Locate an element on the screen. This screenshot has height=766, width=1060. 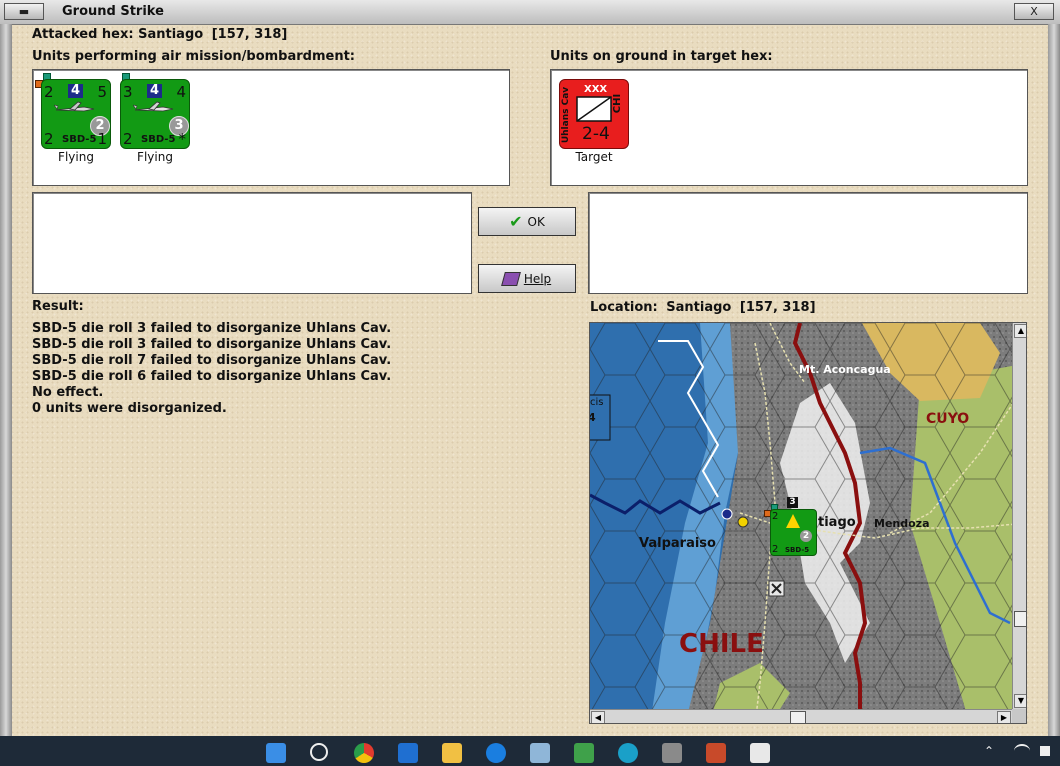
unit-range-value: 5 is located at coordinates (102, 92).